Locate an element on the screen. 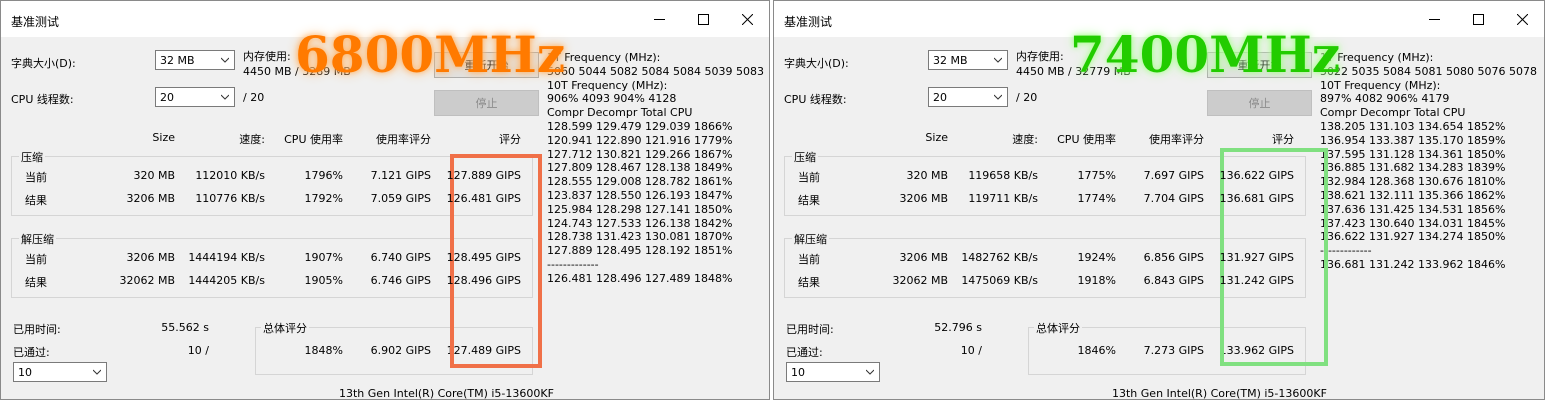 This screenshot has width=1545, height=400. log-line: 132.984 128.368 130.676 1810% is located at coordinates (1413, 182).